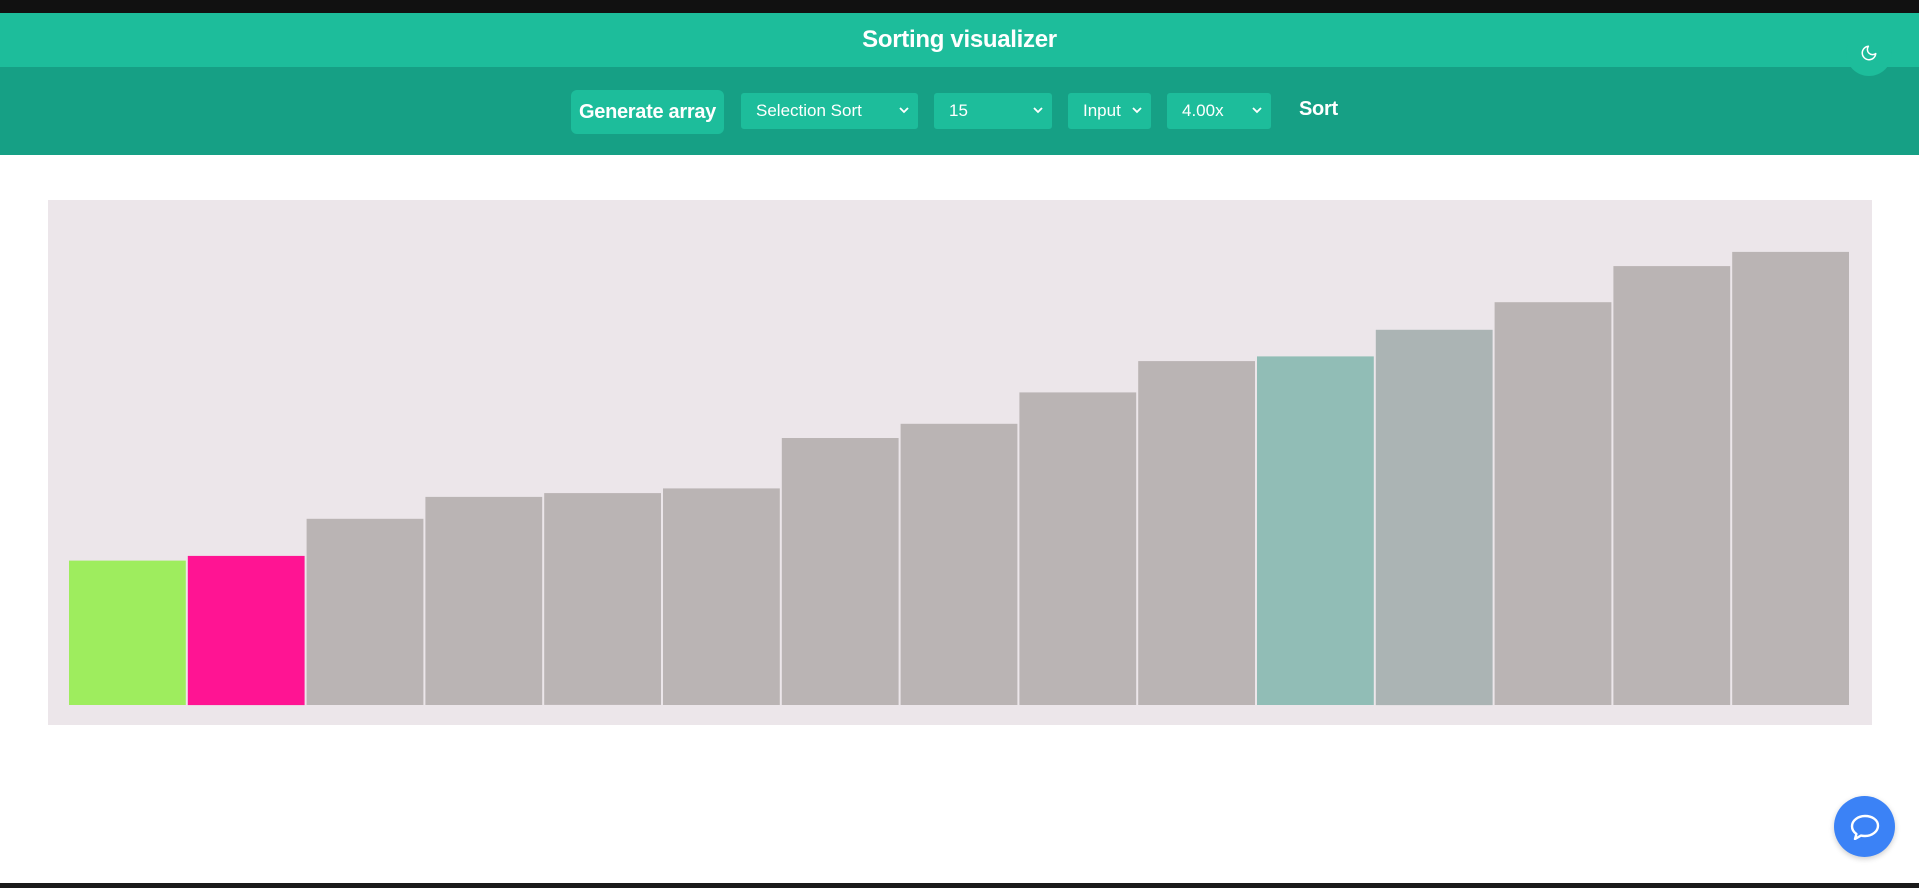 Image resolution: width=1919 pixels, height=888 pixels. Describe the element at coordinates (1102, 110) in the screenshot. I see `input-select-value: Input` at that location.